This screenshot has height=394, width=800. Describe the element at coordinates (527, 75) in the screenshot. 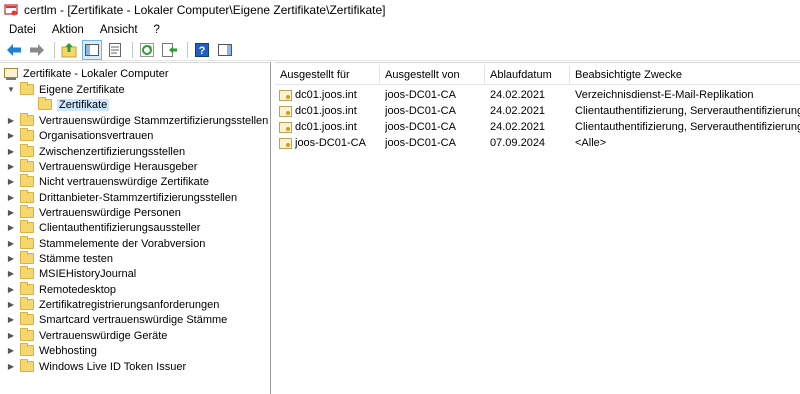

I see `column-ablaufdatum: Ablaufdatum` at that location.